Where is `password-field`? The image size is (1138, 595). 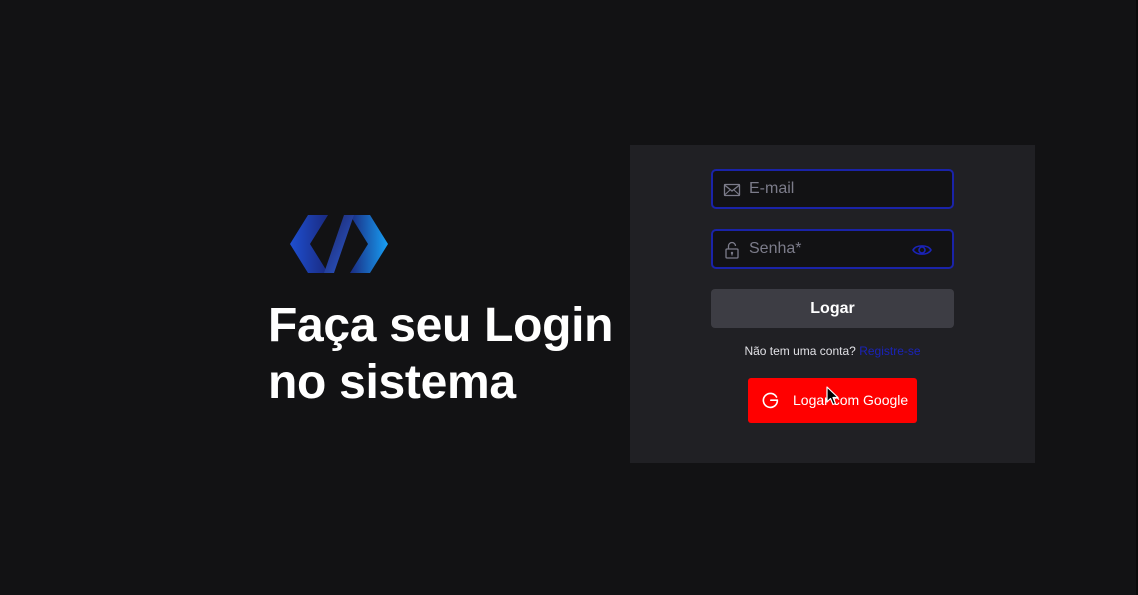 password-field is located at coordinates (832, 249).